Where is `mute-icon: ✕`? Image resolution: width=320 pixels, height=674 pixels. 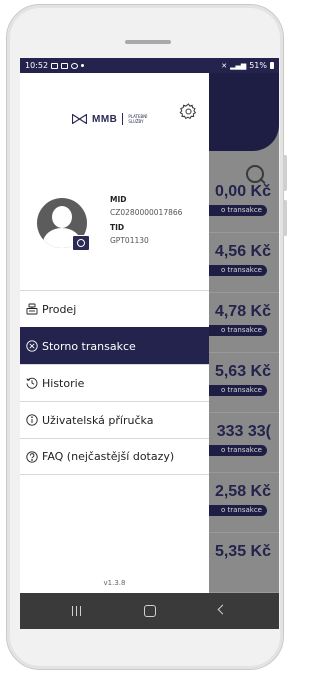 mute-icon: ✕ is located at coordinates (224, 65).